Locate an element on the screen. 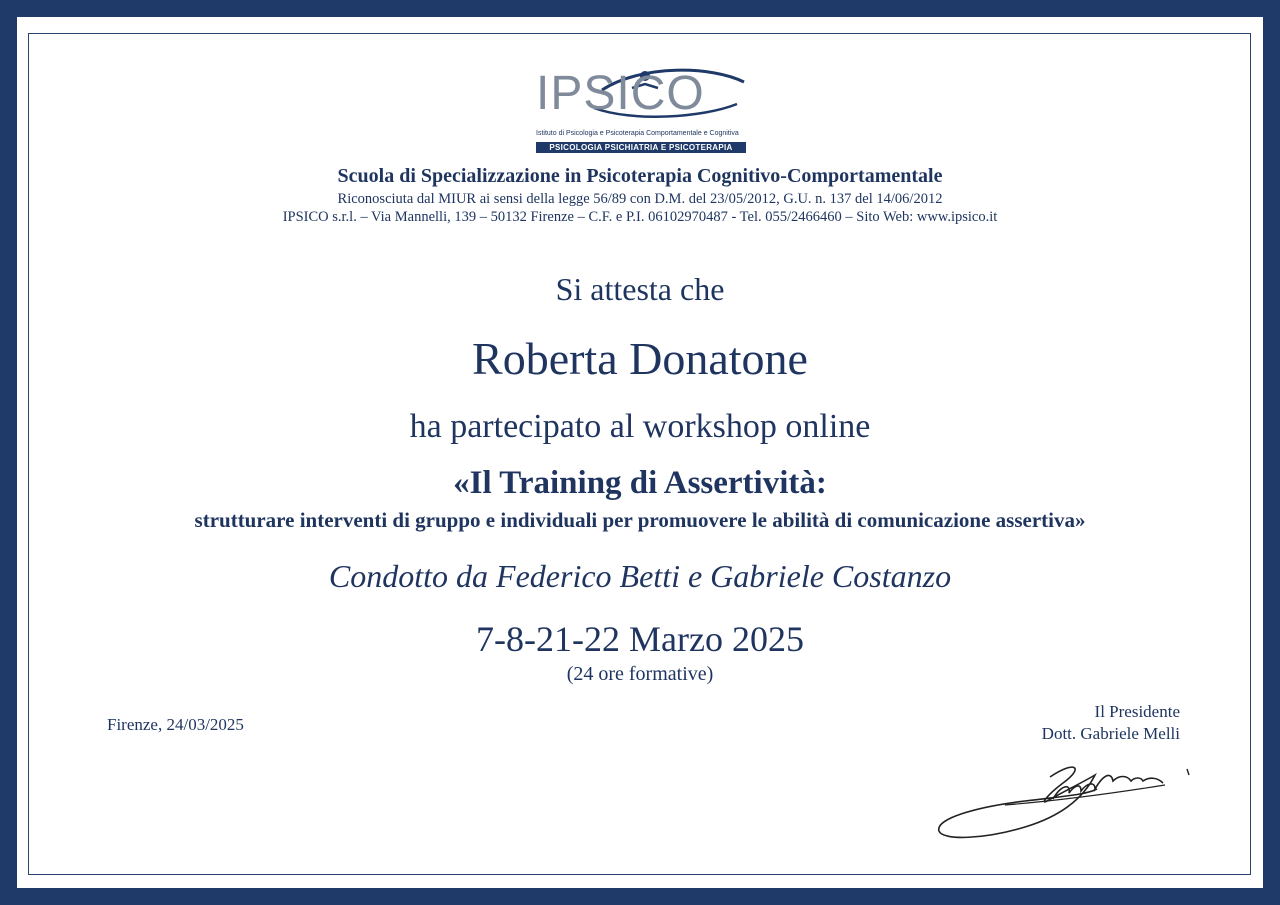 The image size is (1280, 905). logo-band: PSICOLOGIA PSICHIATRIA E PSICOTERAPIA is located at coordinates (641, 147).